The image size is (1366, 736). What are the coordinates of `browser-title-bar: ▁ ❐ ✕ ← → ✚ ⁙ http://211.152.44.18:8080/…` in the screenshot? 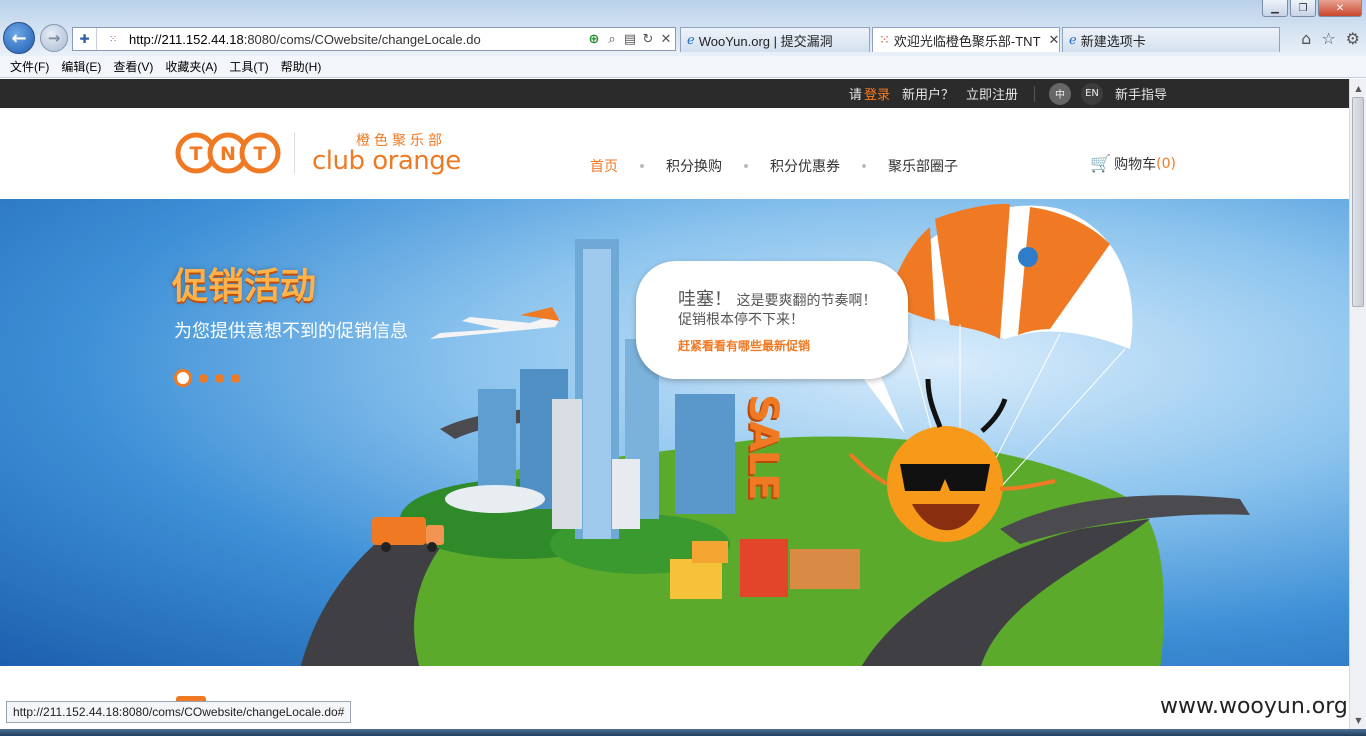 It's located at (683, 28).